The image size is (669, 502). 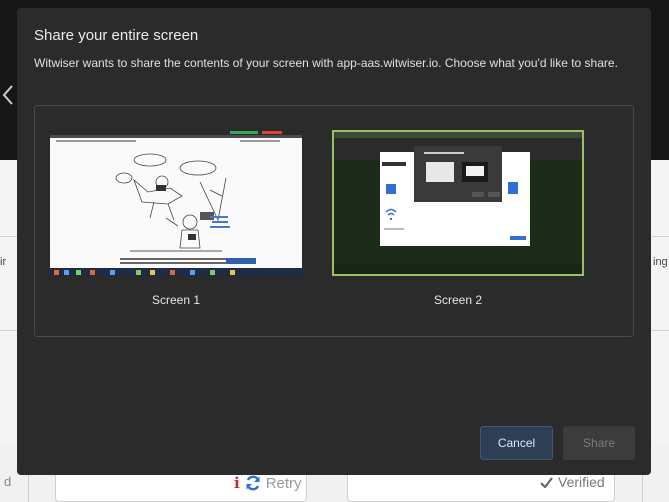 I want to click on checkmark-icon, so click(x=546, y=482).